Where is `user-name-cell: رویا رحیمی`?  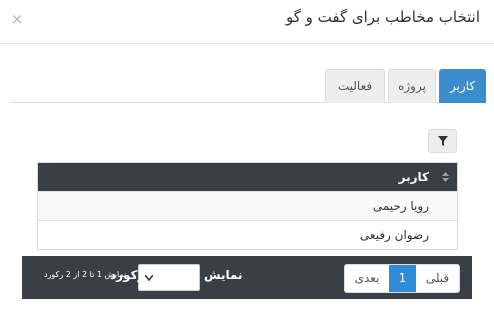 user-name-cell: رویا رحیمی is located at coordinates (400, 206).